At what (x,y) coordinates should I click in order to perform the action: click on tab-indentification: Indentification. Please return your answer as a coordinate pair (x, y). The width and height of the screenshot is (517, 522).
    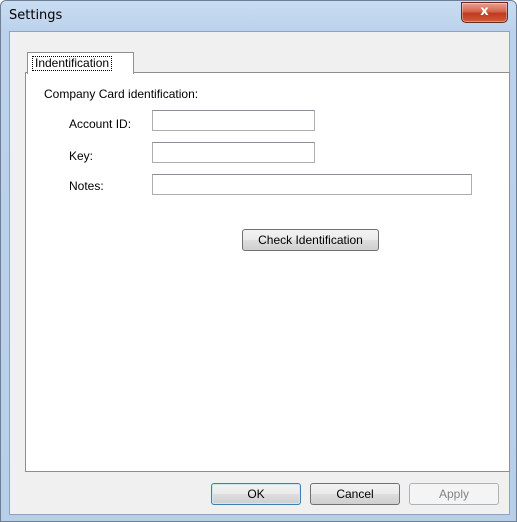
    Looking at the image, I should click on (80, 63).